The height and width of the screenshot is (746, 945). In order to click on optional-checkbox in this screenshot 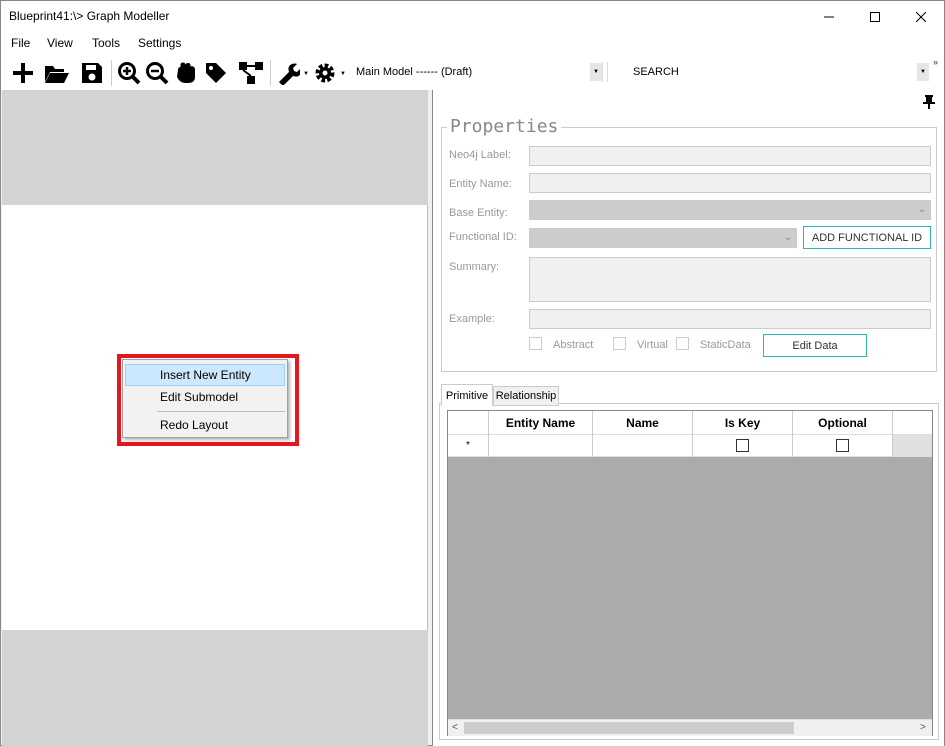, I will do `click(842, 445)`.